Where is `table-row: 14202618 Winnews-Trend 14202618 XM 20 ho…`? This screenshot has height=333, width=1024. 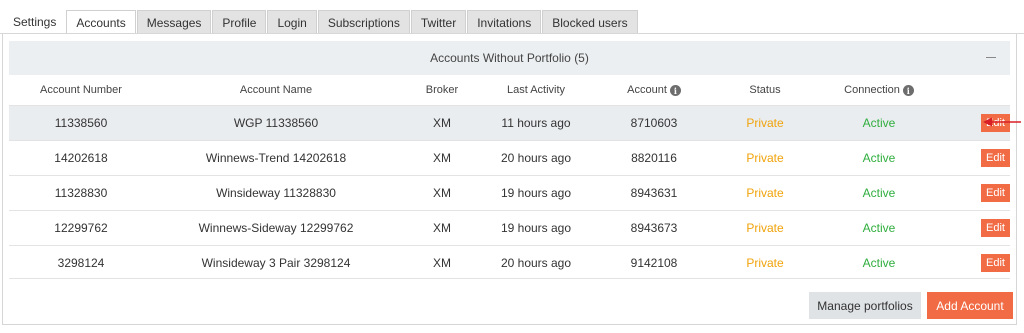 table-row: 14202618 Winnews-Trend 14202618 XM 20 ho… is located at coordinates (509, 157).